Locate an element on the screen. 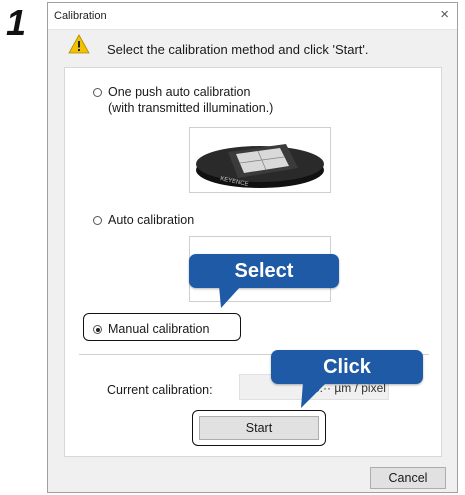  step-number: 1 is located at coordinates (16, 22).